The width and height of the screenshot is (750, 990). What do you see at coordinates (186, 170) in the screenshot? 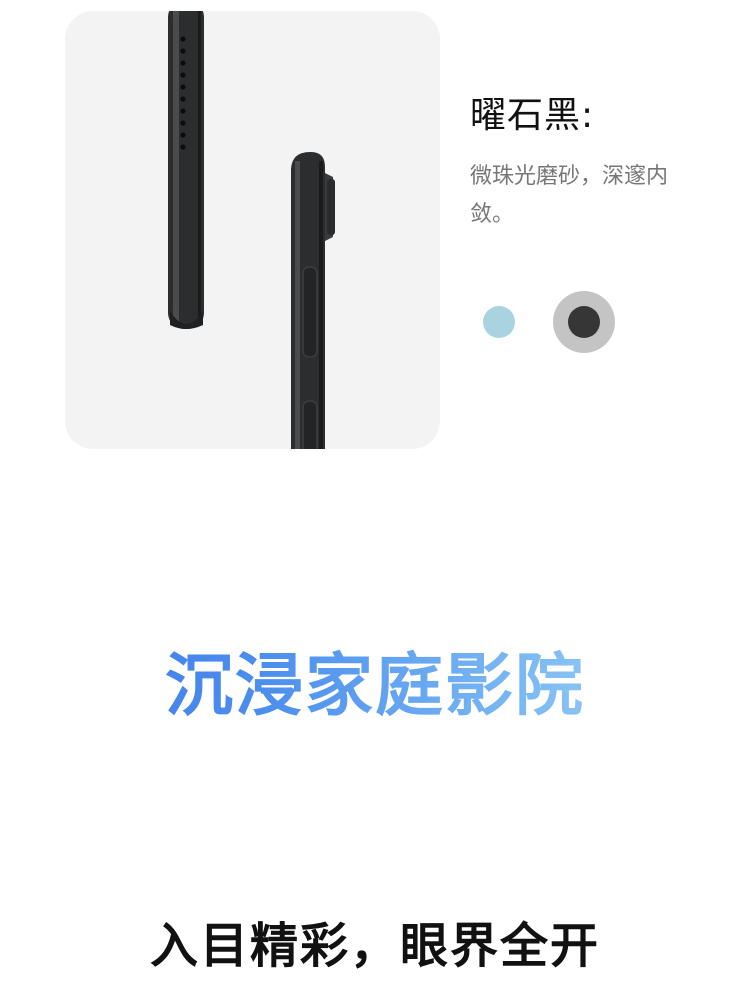
I see `tablet-edge-upper` at bounding box center [186, 170].